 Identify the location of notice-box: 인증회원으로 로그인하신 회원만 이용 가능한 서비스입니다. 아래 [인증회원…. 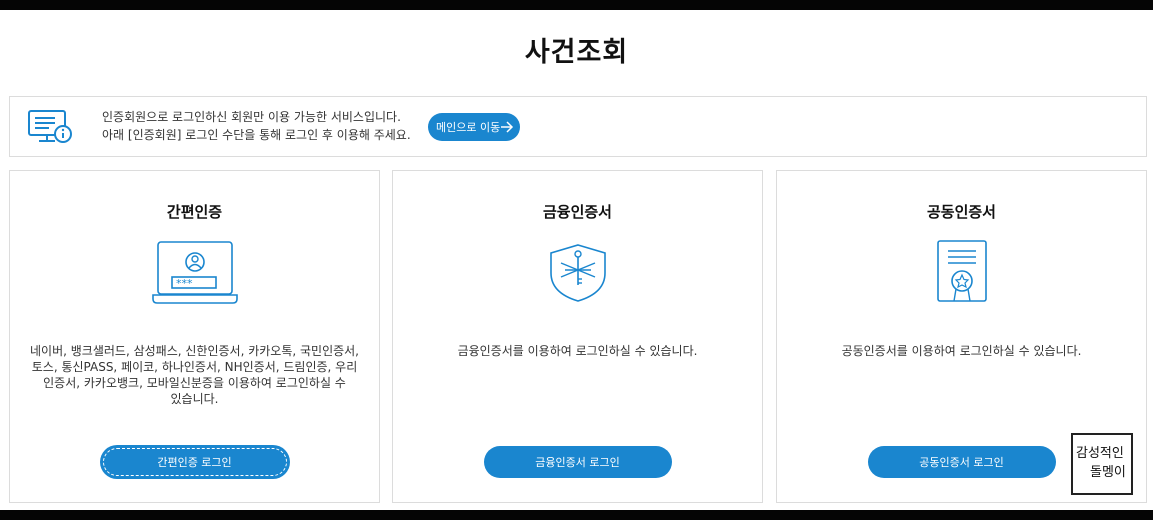
(578, 126).